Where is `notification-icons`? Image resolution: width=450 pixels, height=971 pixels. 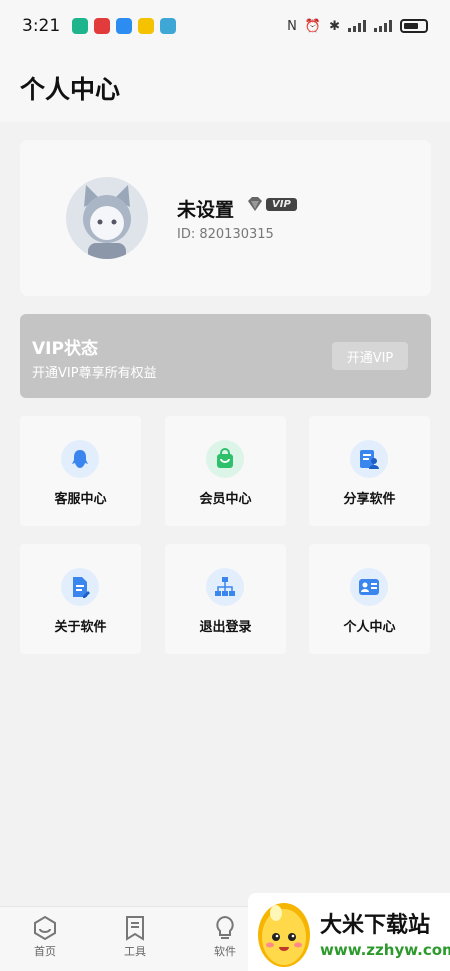 notification-icons is located at coordinates (124, 26).